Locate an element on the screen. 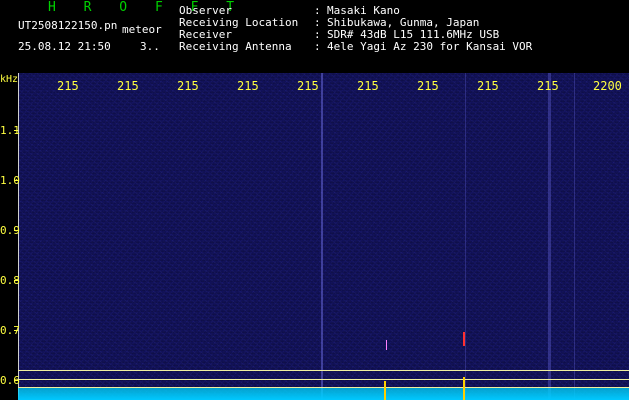 This screenshot has height=400, width=629. info-value-antenna: 4ele Yagi Az 230 for Kansai VOR is located at coordinates (430, 46).